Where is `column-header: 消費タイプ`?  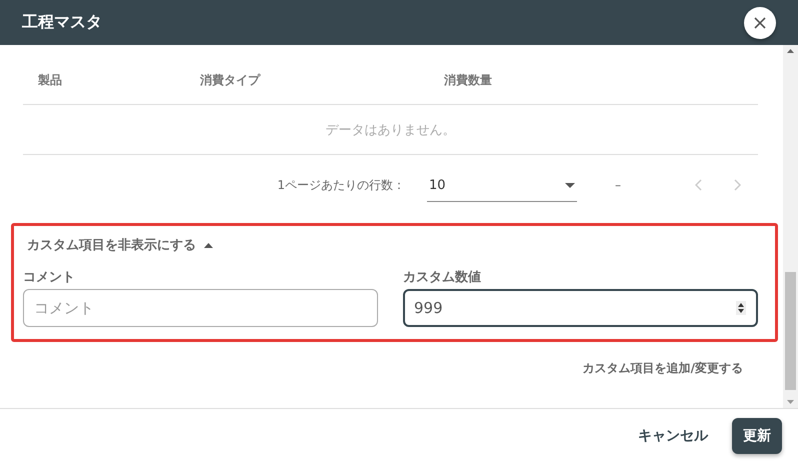
column-header: 消費タイプ is located at coordinates (231, 80).